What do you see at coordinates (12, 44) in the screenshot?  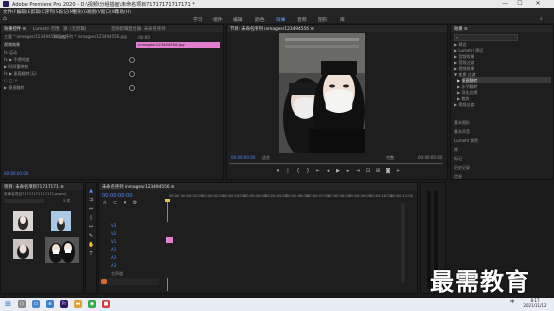 I see `video-effects-heading: 视频效果` at bounding box center [12, 44].